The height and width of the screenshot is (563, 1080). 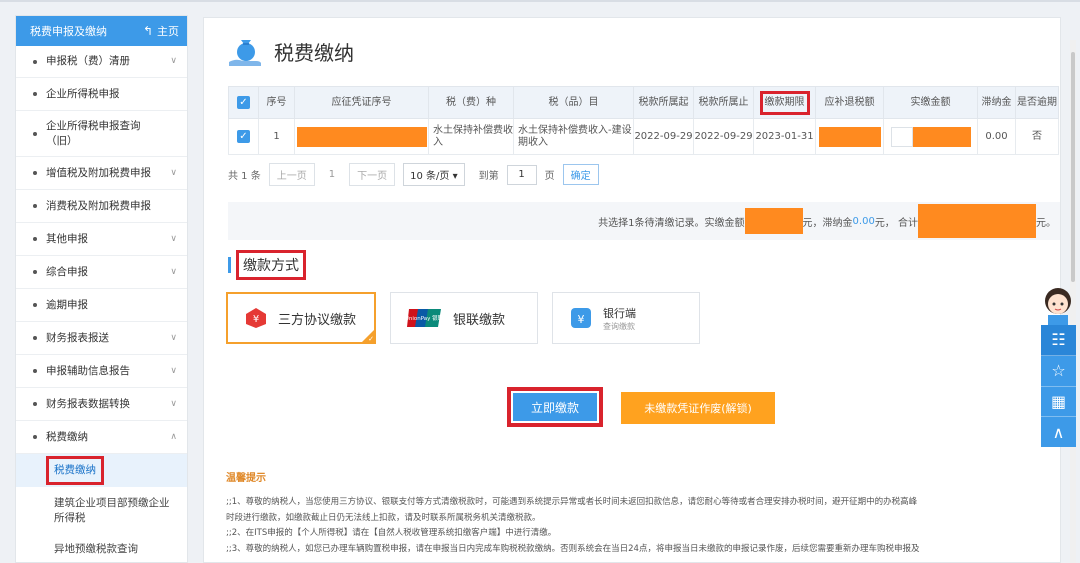 I want to click on tips-title: 温馨提示, so click(x=246, y=478).